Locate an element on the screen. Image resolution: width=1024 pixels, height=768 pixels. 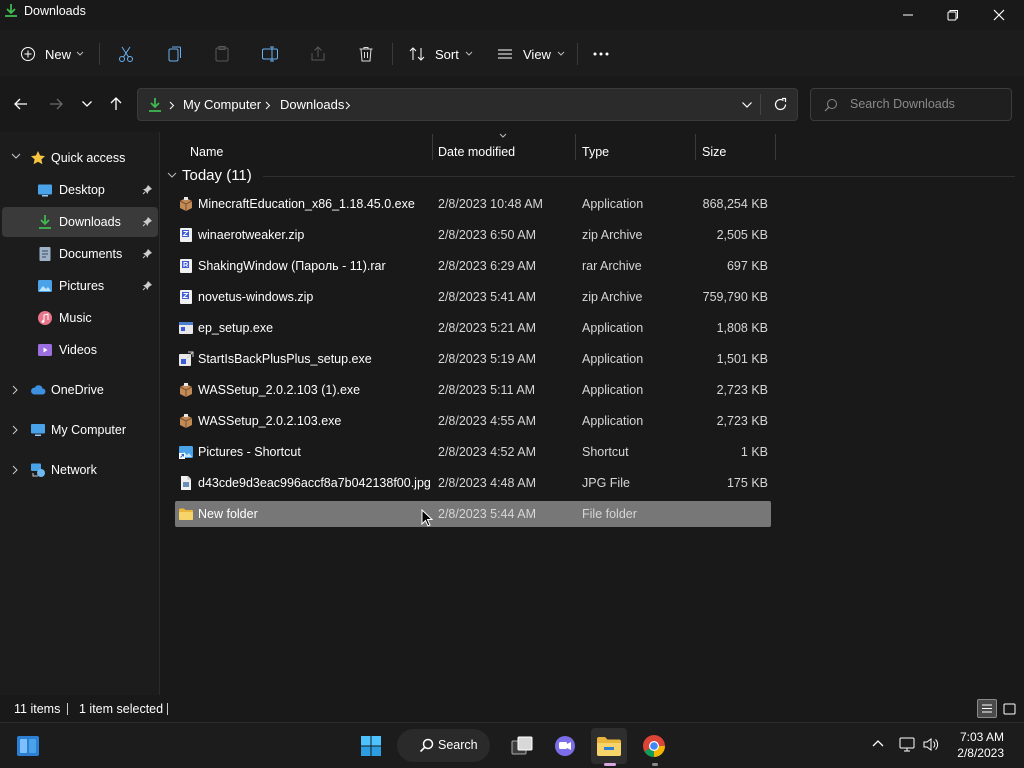
details-view-button is located at coordinates (987, 708).